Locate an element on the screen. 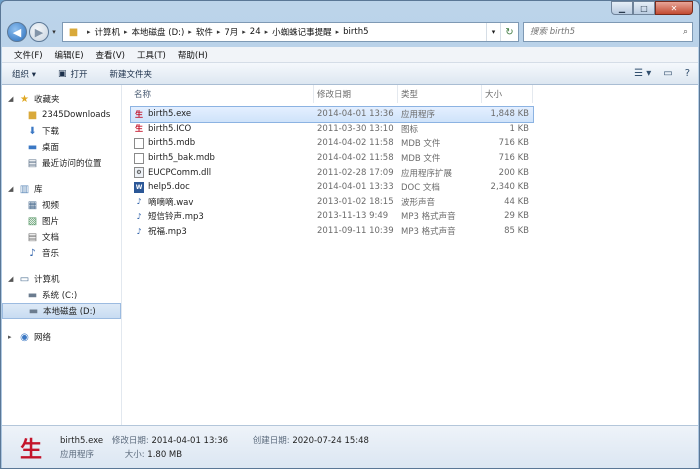  nav-item-drive-d: ▬ 本地磁盘 (D:) is located at coordinates (61, 311).